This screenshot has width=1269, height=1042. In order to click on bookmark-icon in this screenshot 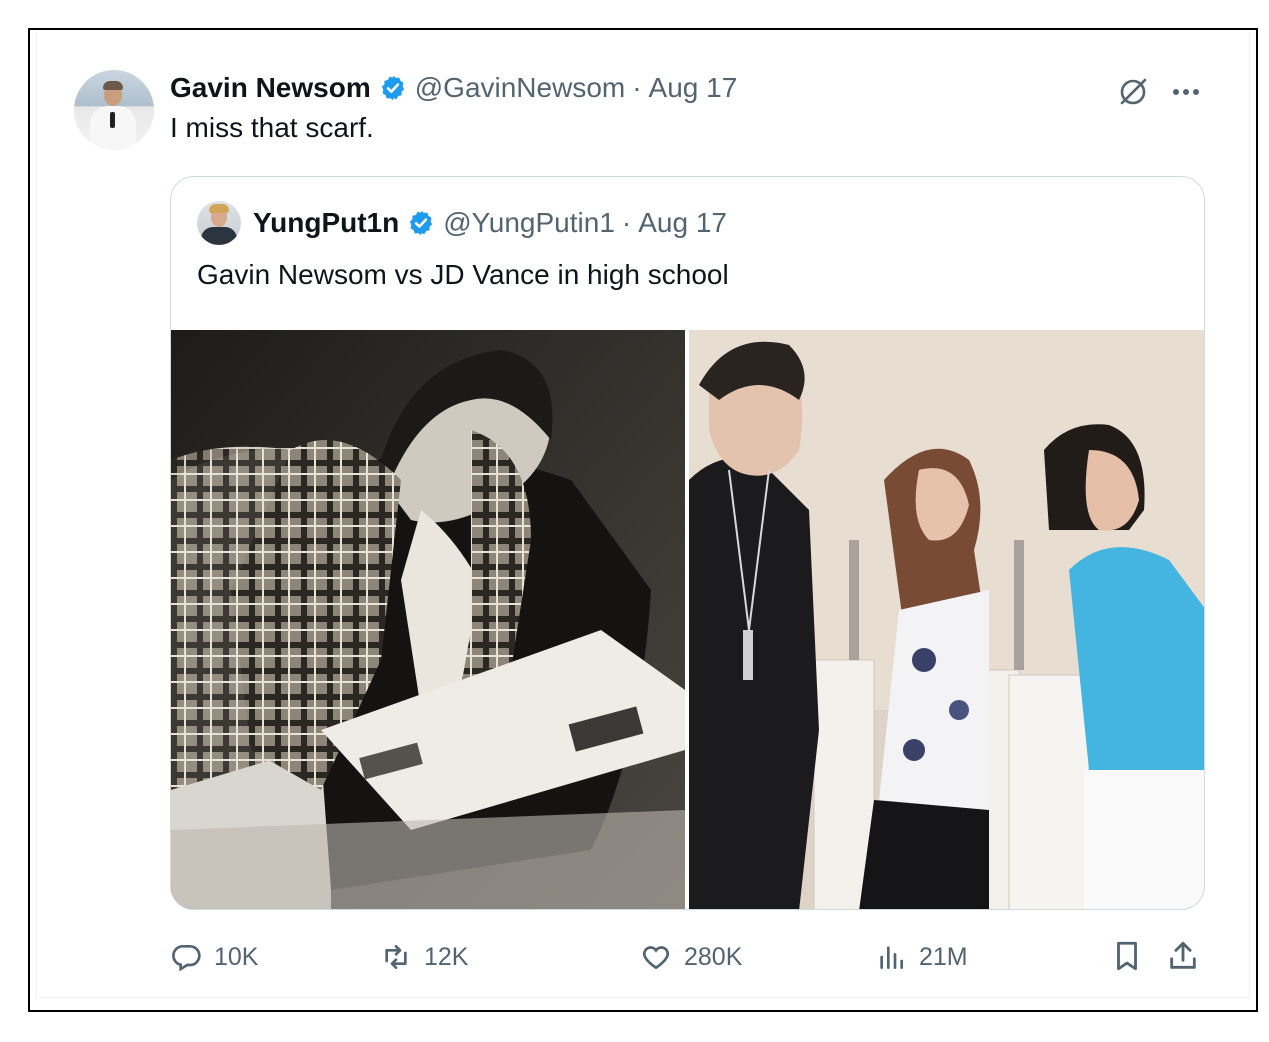, I will do `click(1127, 956)`.